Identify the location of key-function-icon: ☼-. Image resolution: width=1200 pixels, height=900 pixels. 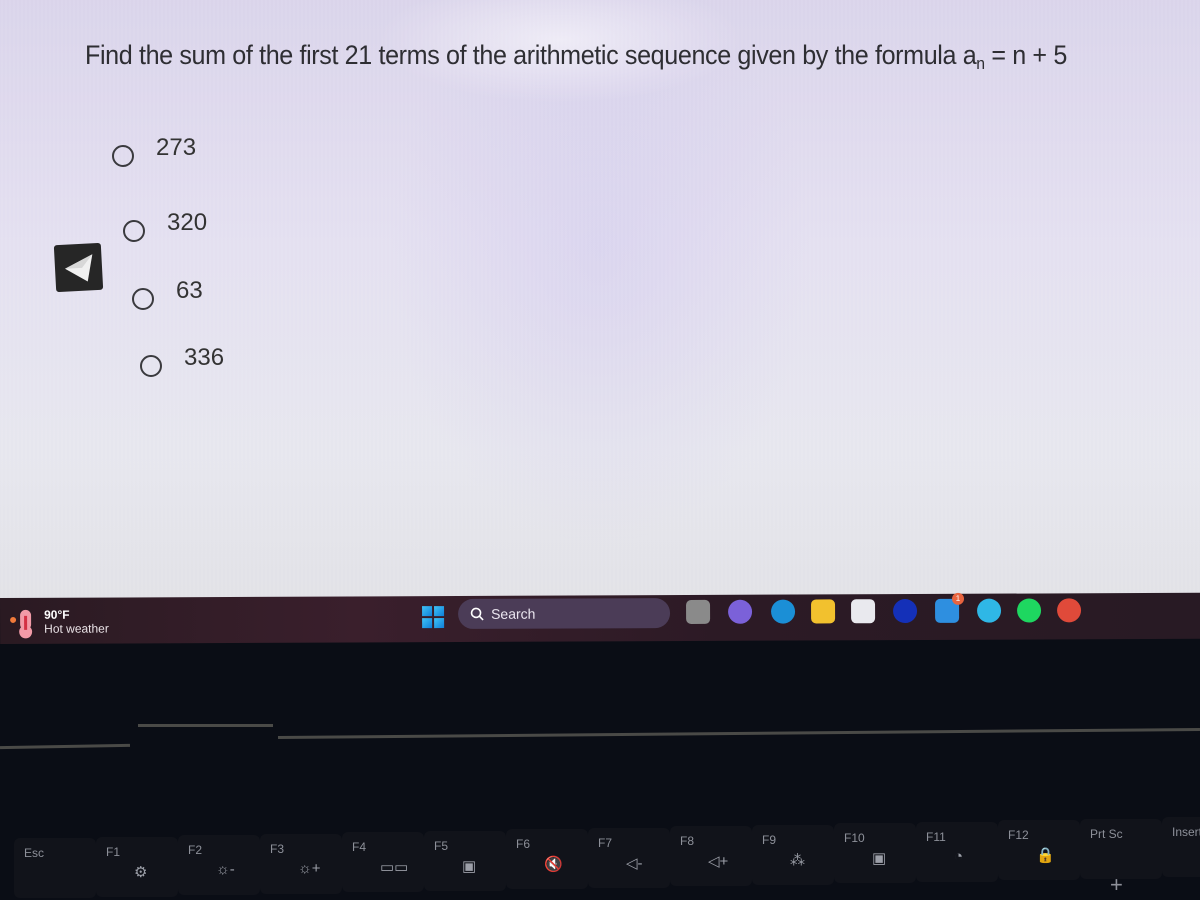
(225, 869).